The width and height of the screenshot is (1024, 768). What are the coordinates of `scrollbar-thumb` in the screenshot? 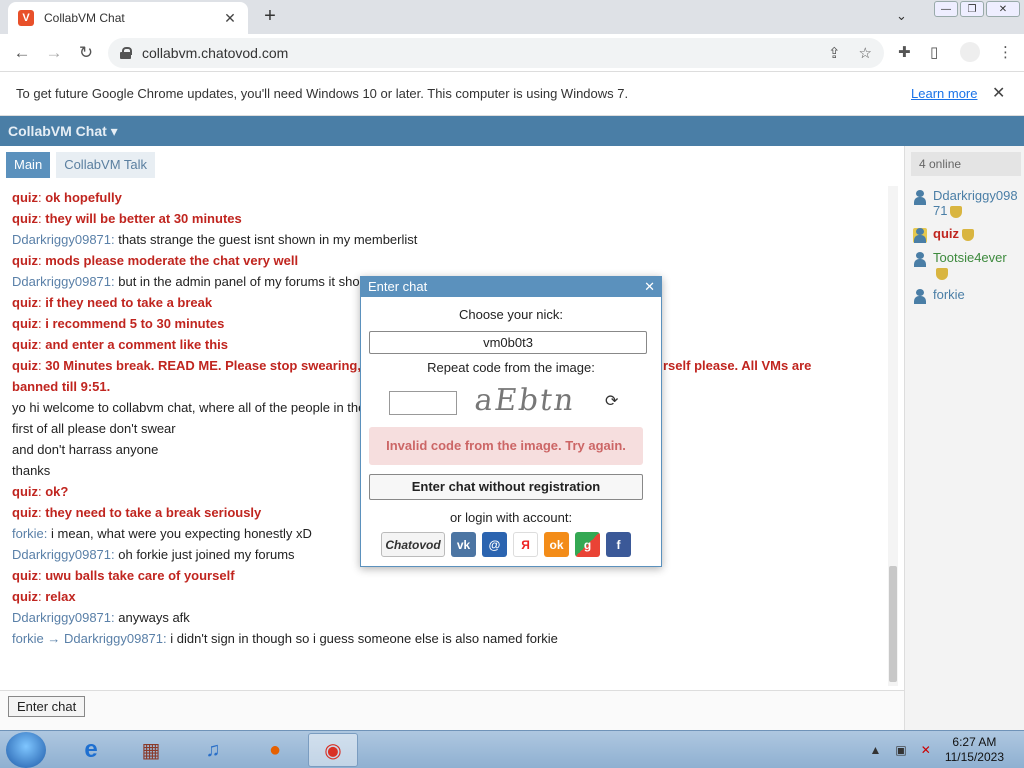 It's located at (893, 624).